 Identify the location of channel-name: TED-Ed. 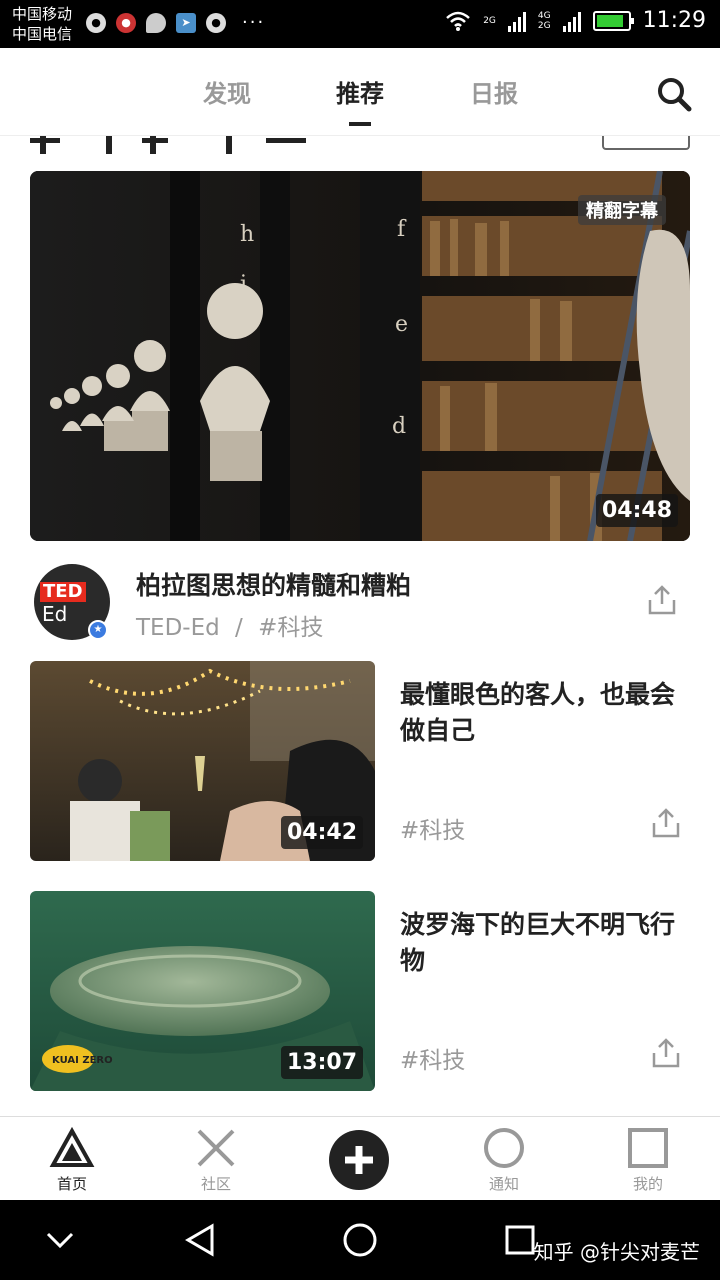
(178, 628).